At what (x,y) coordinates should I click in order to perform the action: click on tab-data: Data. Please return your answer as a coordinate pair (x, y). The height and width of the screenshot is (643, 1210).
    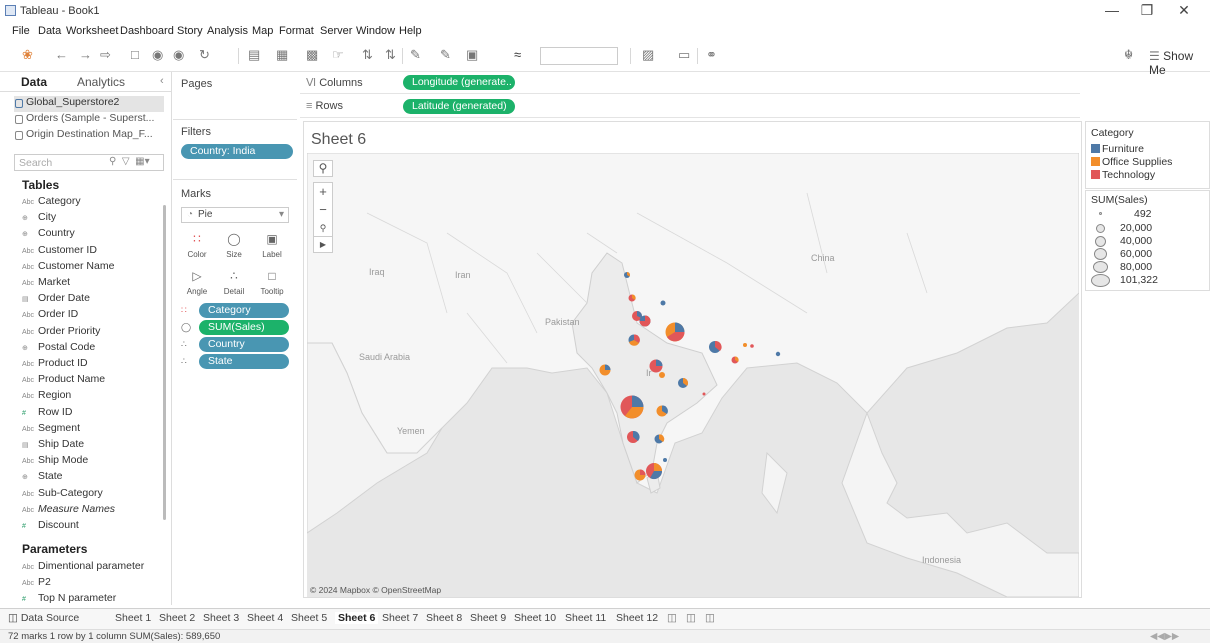
    Looking at the image, I should click on (34, 82).